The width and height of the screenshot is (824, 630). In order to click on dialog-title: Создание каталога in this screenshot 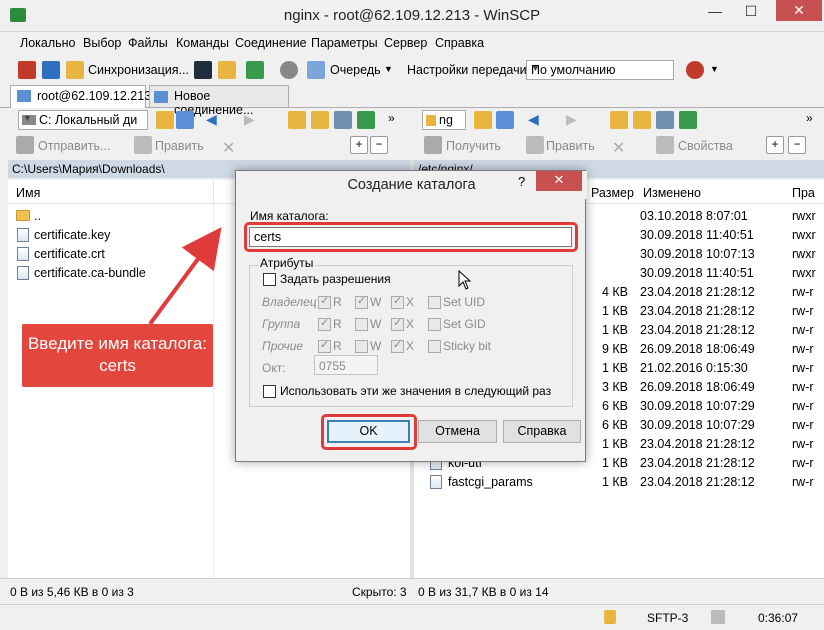, I will do `click(411, 185)`.